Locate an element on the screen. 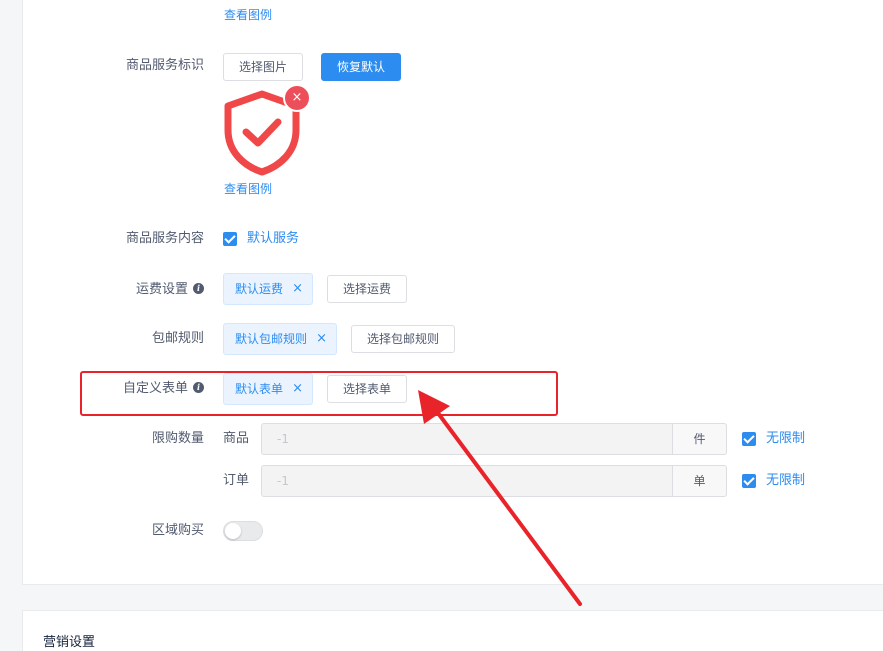 This screenshot has width=883, height=651. shipping-tag: 默认运费 × is located at coordinates (268, 289).